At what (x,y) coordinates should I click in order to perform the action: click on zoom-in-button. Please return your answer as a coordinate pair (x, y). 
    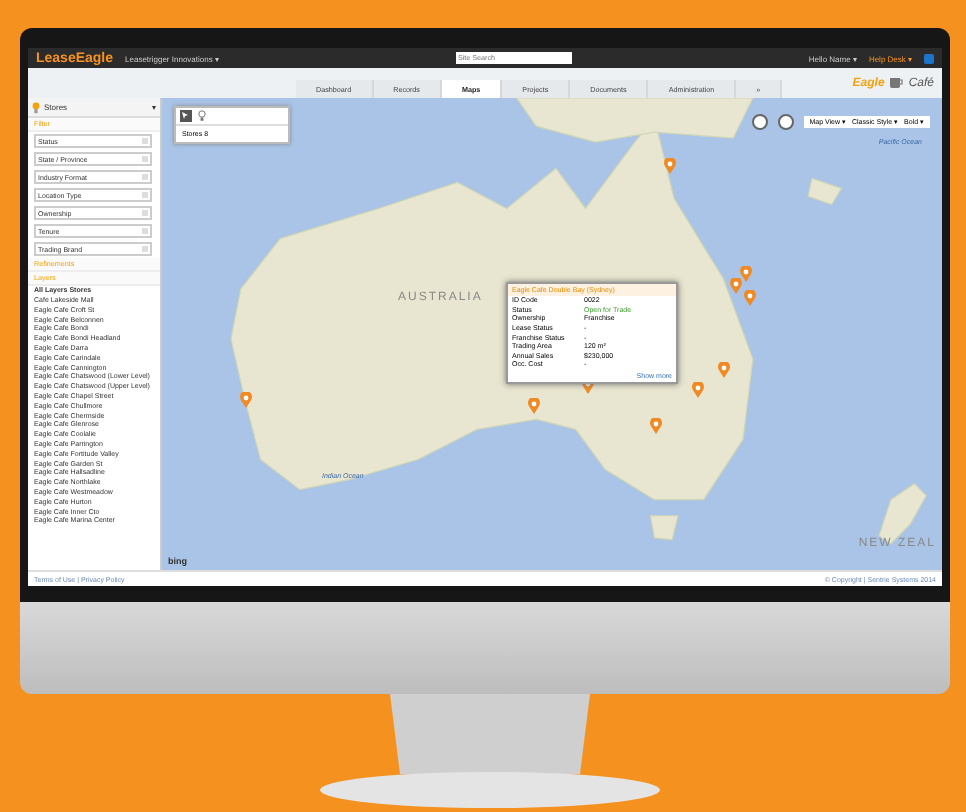
    Looking at the image, I should click on (759, 122).